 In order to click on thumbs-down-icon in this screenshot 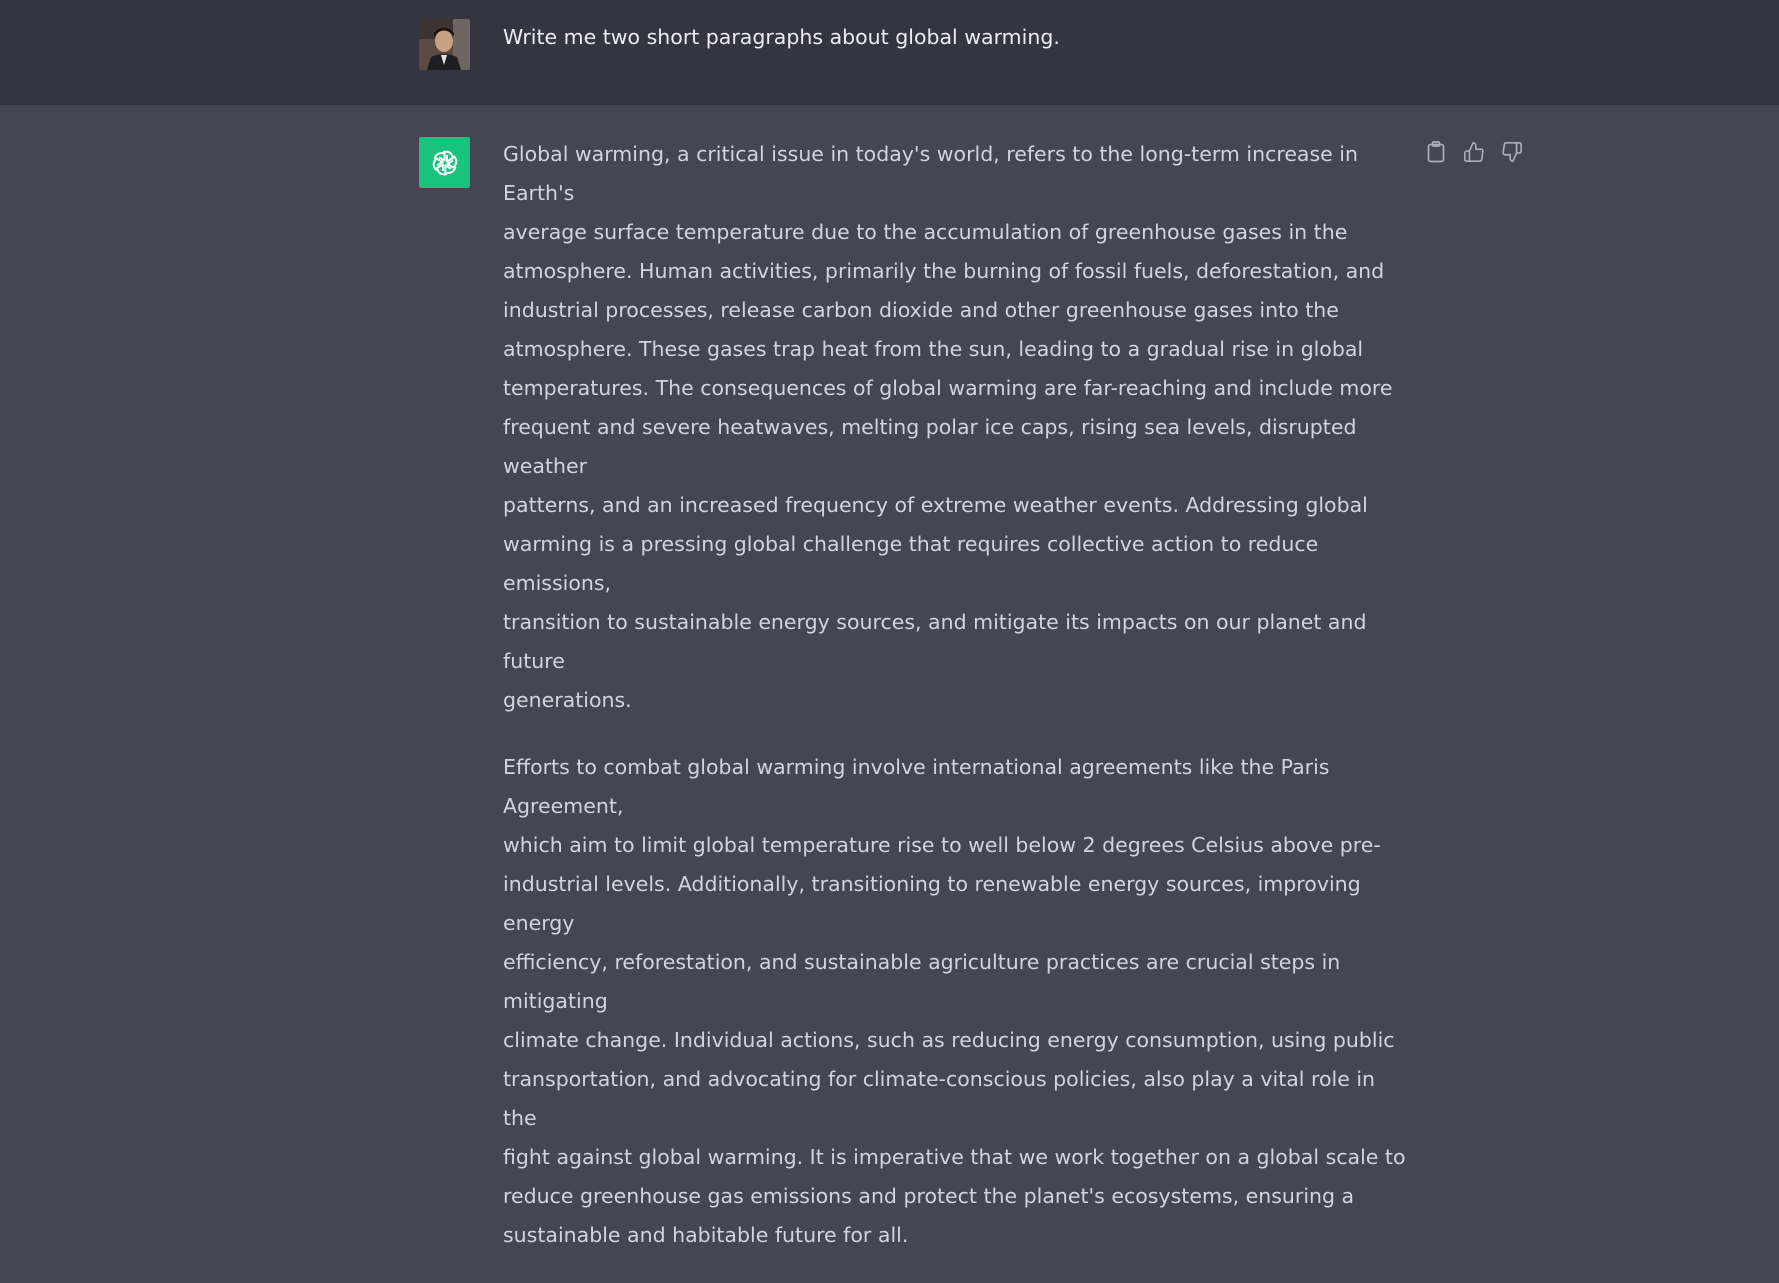, I will do `click(1512, 152)`.